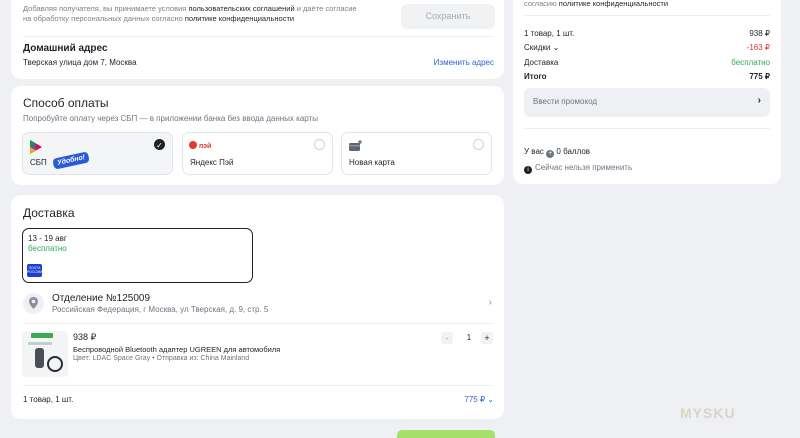  Describe the element at coordinates (137, 255) in the screenshot. I see `delivery-date-option: 13 - 19 авг бесплатно ПОЧТА РОССИИ` at that location.